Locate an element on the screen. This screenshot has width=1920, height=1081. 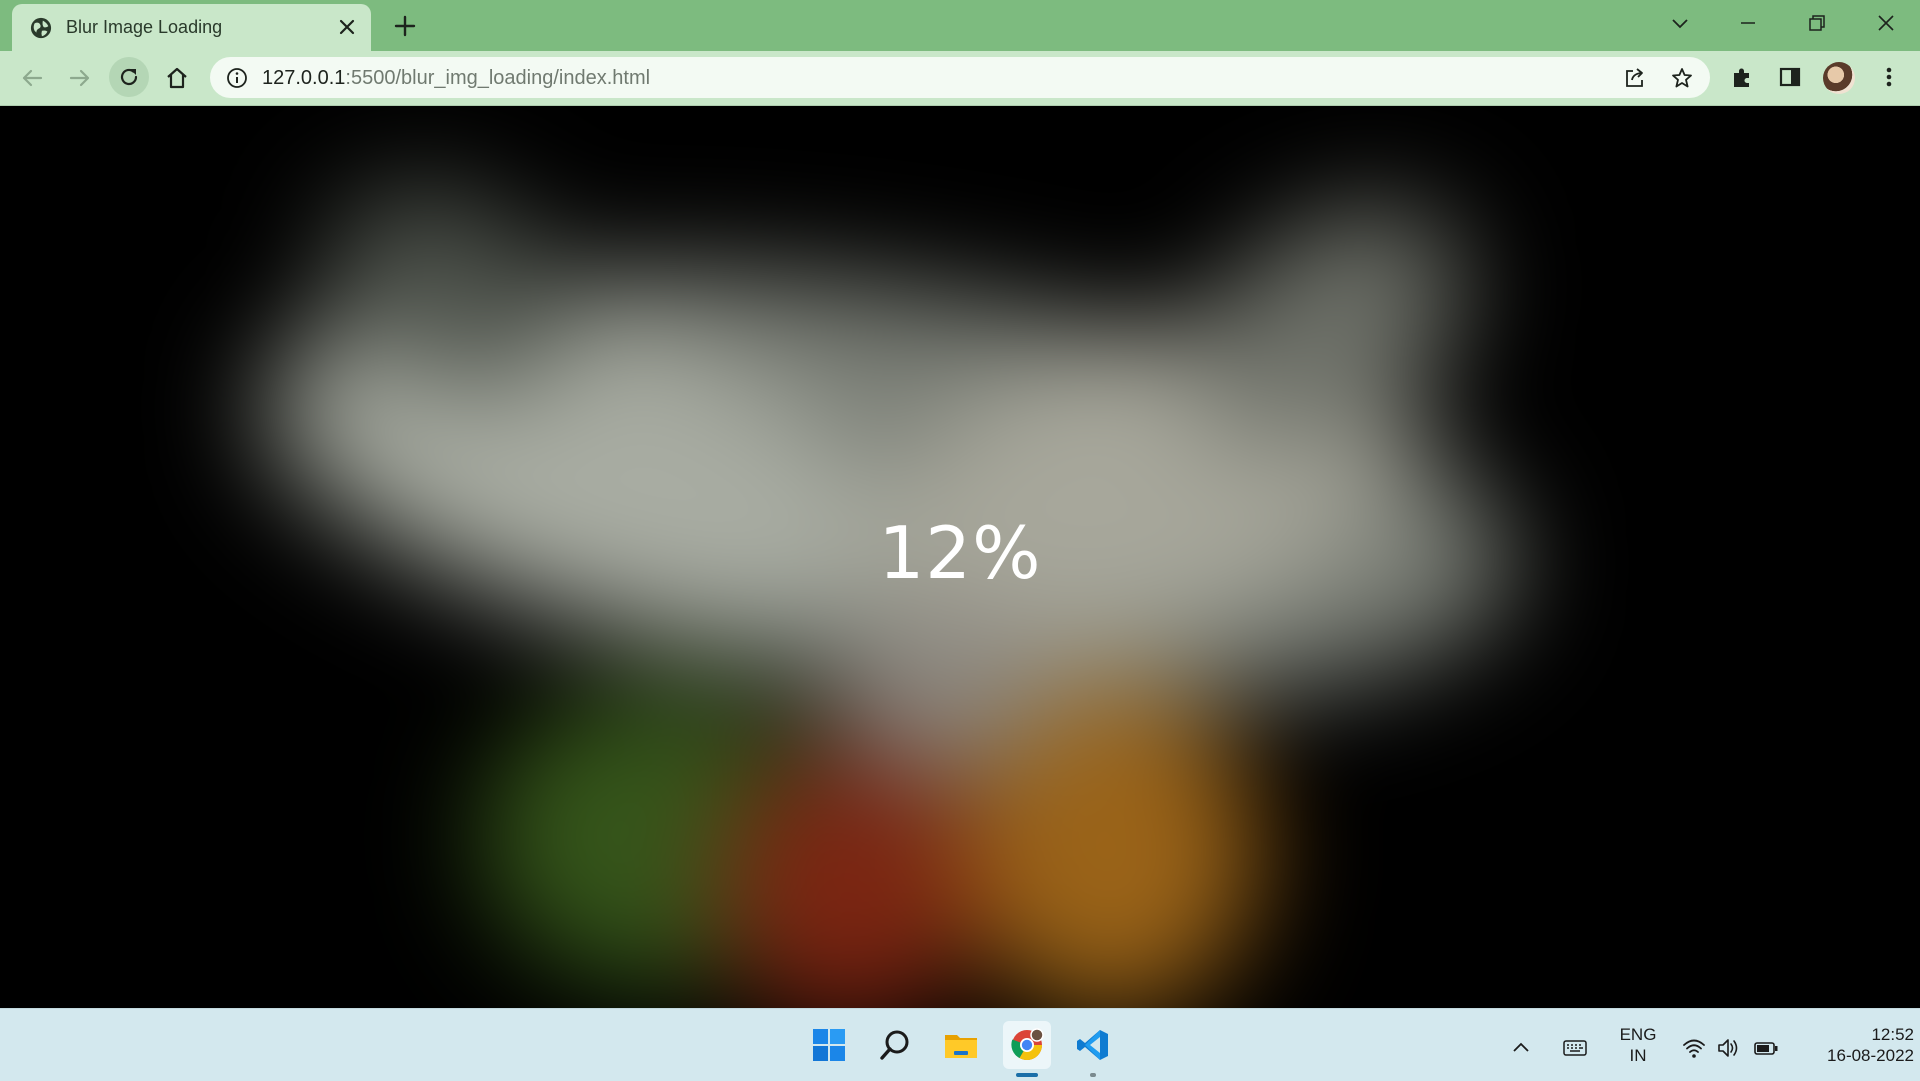
vscode-button is located at coordinates (1093, 1045).